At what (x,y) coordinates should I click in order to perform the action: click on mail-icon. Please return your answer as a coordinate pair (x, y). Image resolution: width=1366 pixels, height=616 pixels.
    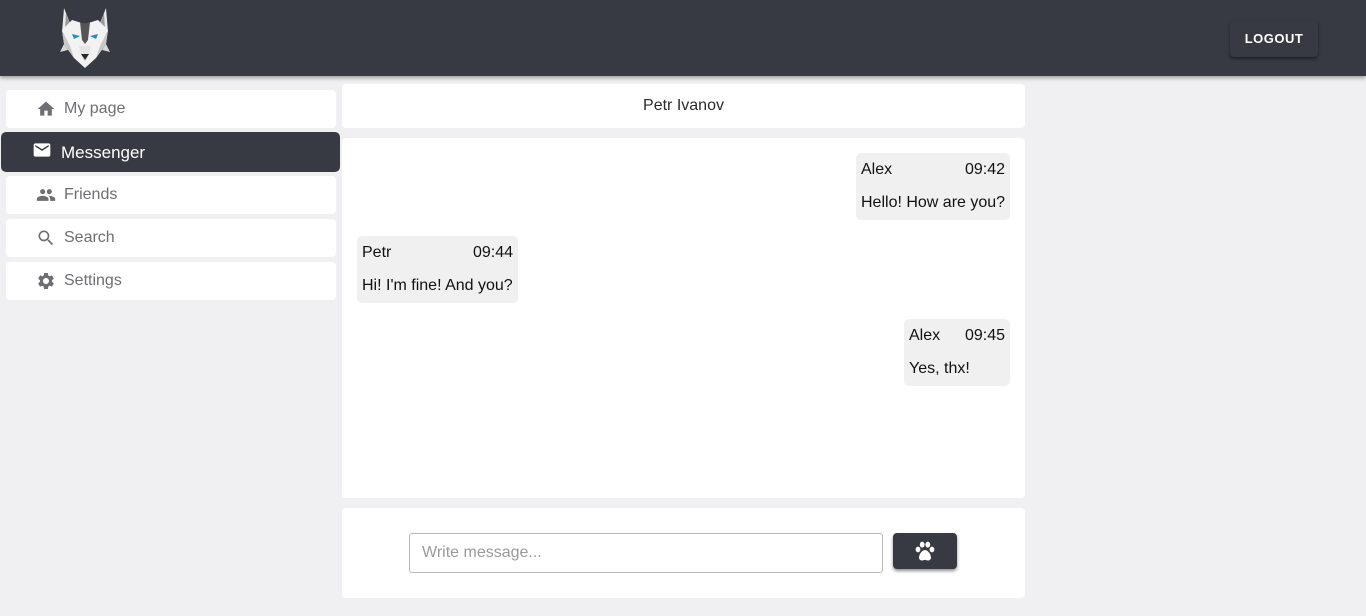
    Looking at the image, I should click on (42, 150).